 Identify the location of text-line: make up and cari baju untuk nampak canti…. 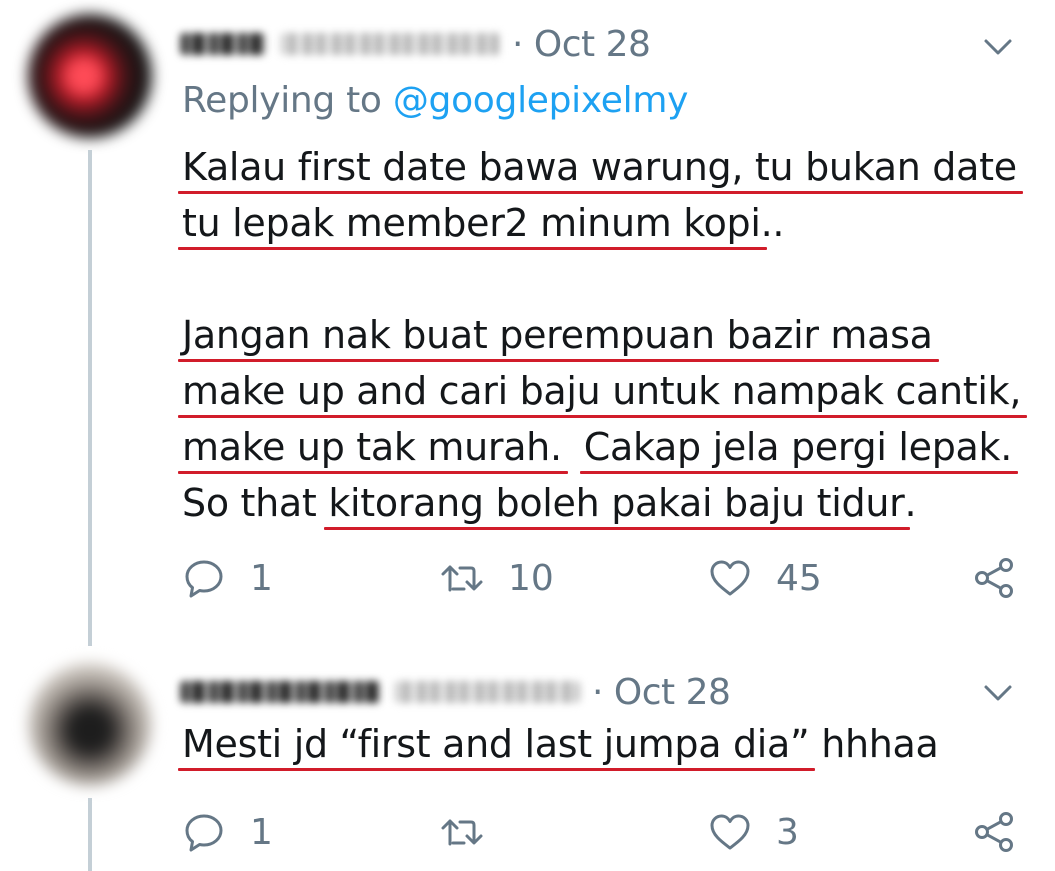
(602, 391).